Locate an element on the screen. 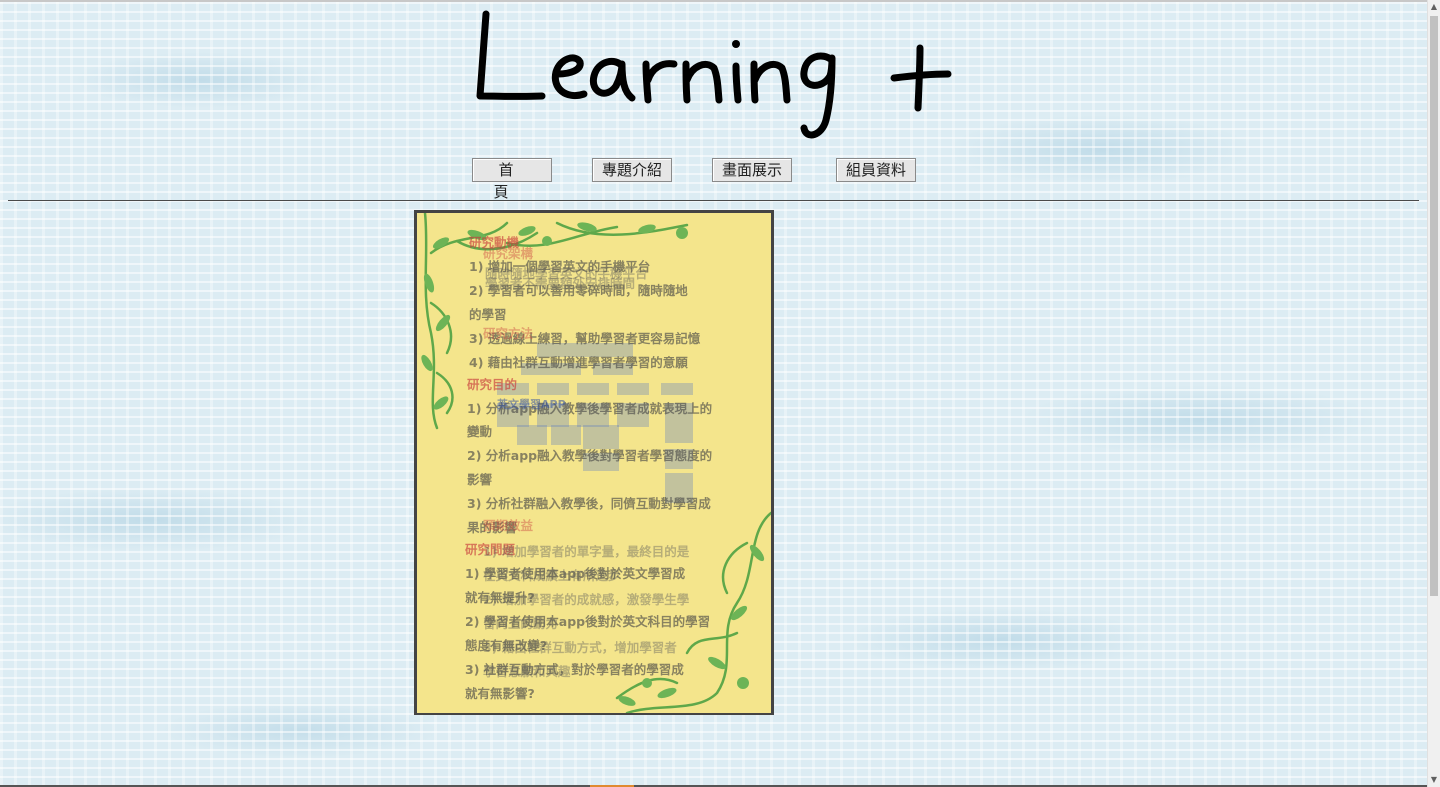 This screenshot has width=1440, height=787. poster-line: 變動 is located at coordinates (480, 431).